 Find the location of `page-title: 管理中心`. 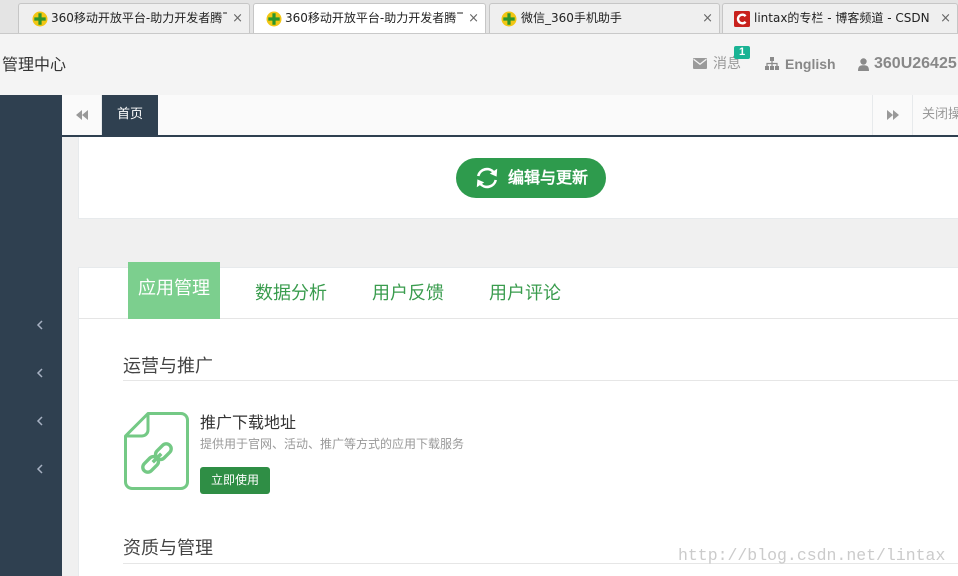

page-title: 管理中心 is located at coordinates (34, 64).